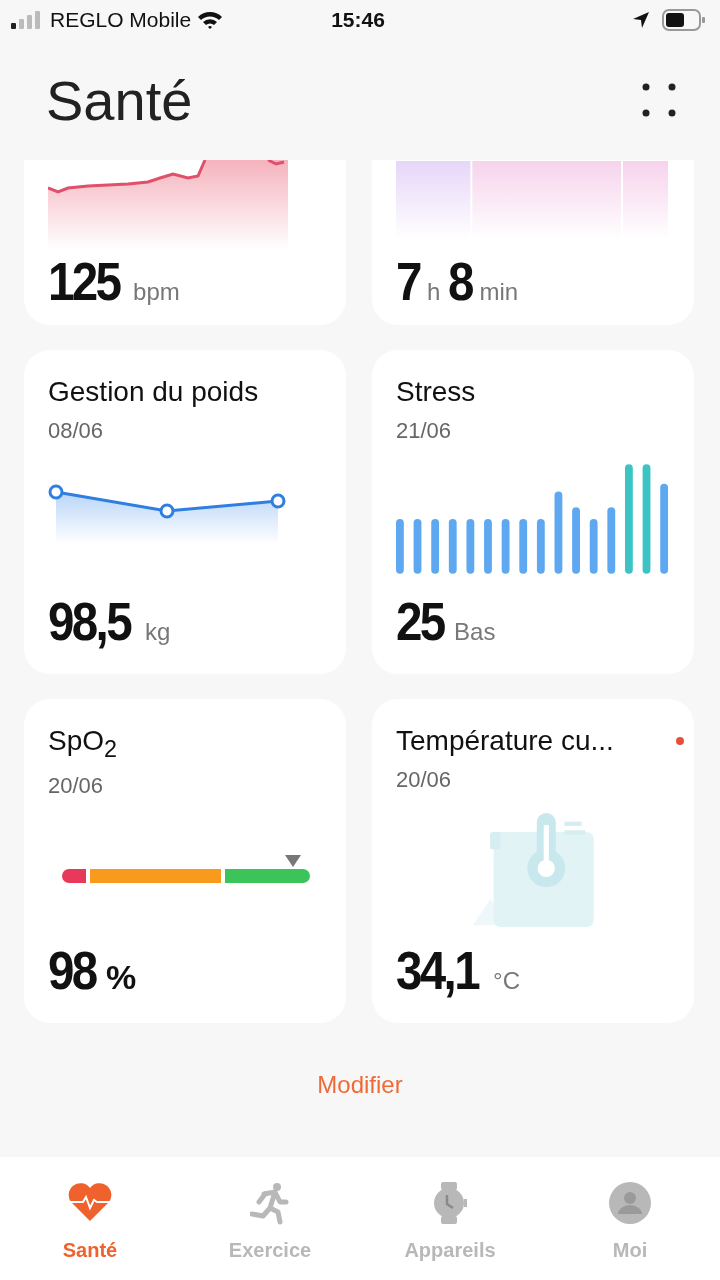 This screenshot has height=1280, width=720. What do you see at coordinates (156, 292) in the screenshot?
I see `reading-unit: bpm` at bounding box center [156, 292].